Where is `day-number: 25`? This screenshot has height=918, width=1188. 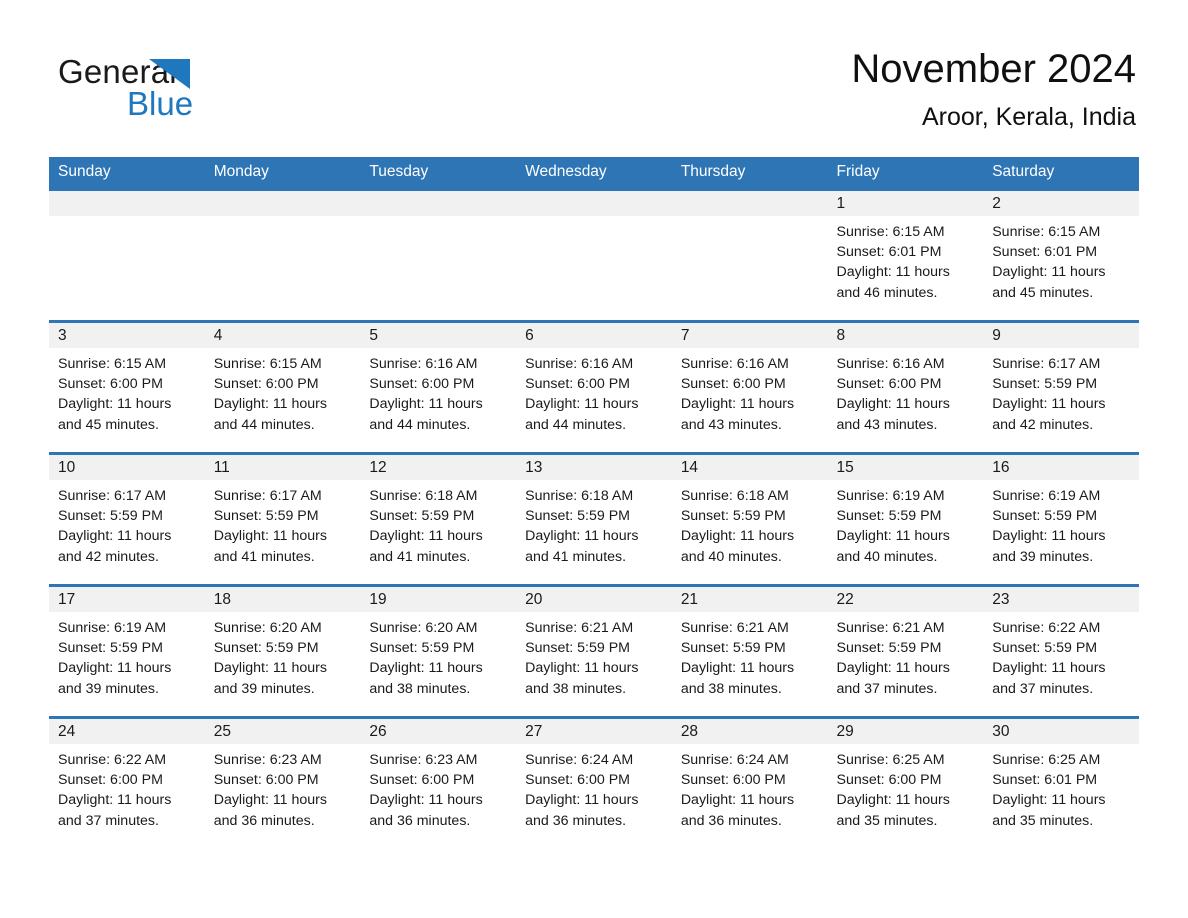
day-number: 25 is located at coordinates (222, 731).